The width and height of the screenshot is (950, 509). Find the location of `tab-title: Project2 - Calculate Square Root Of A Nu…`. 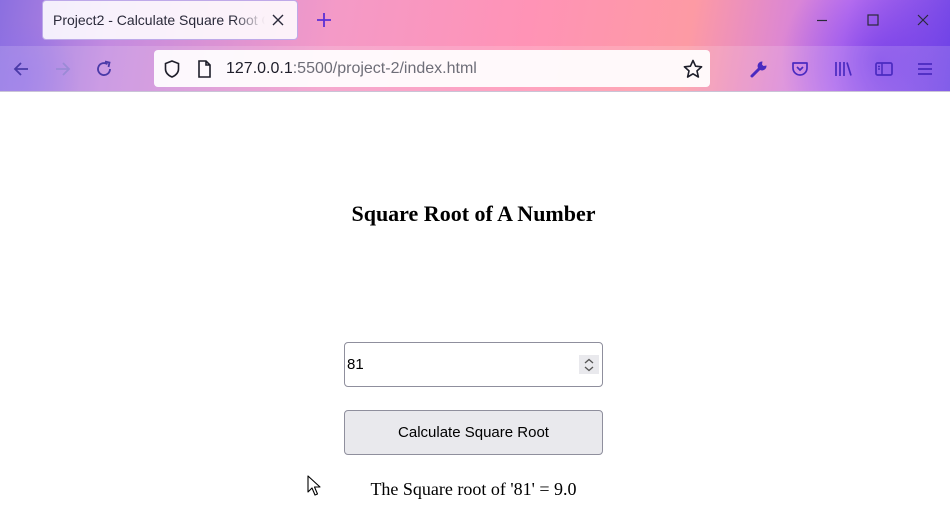

tab-title: Project2 - Calculate Square Root Of A Nu… is located at coordinates (159, 20).